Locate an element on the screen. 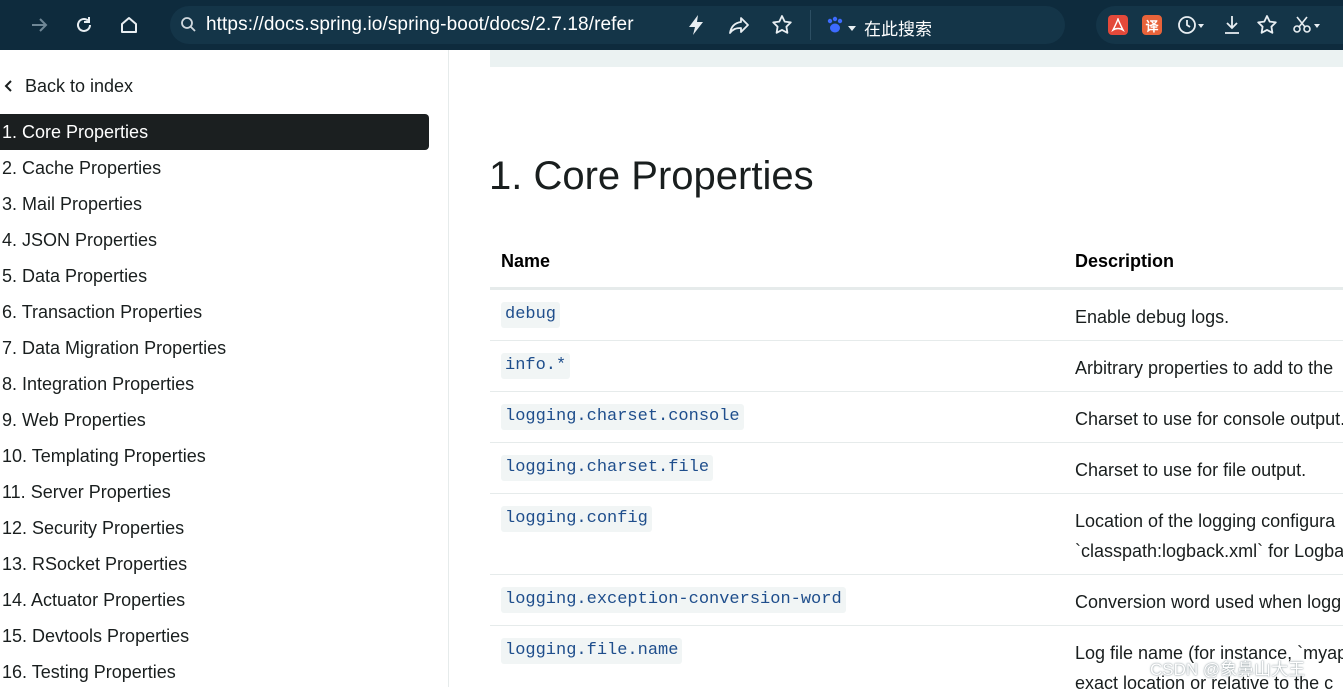  description-line: Arbitrary properties to add to the is located at coordinates (1204, 368).